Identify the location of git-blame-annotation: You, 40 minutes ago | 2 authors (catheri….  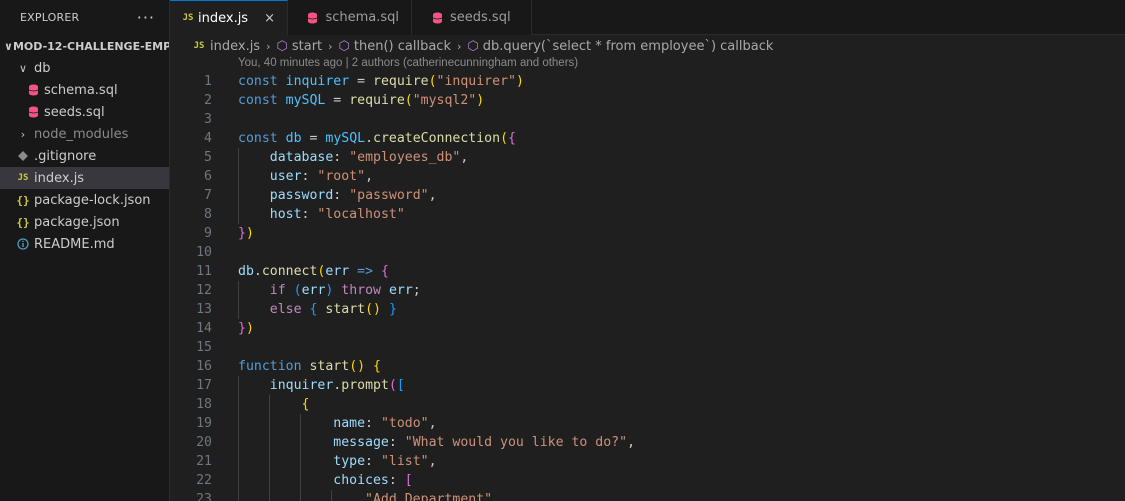
(408, 65).